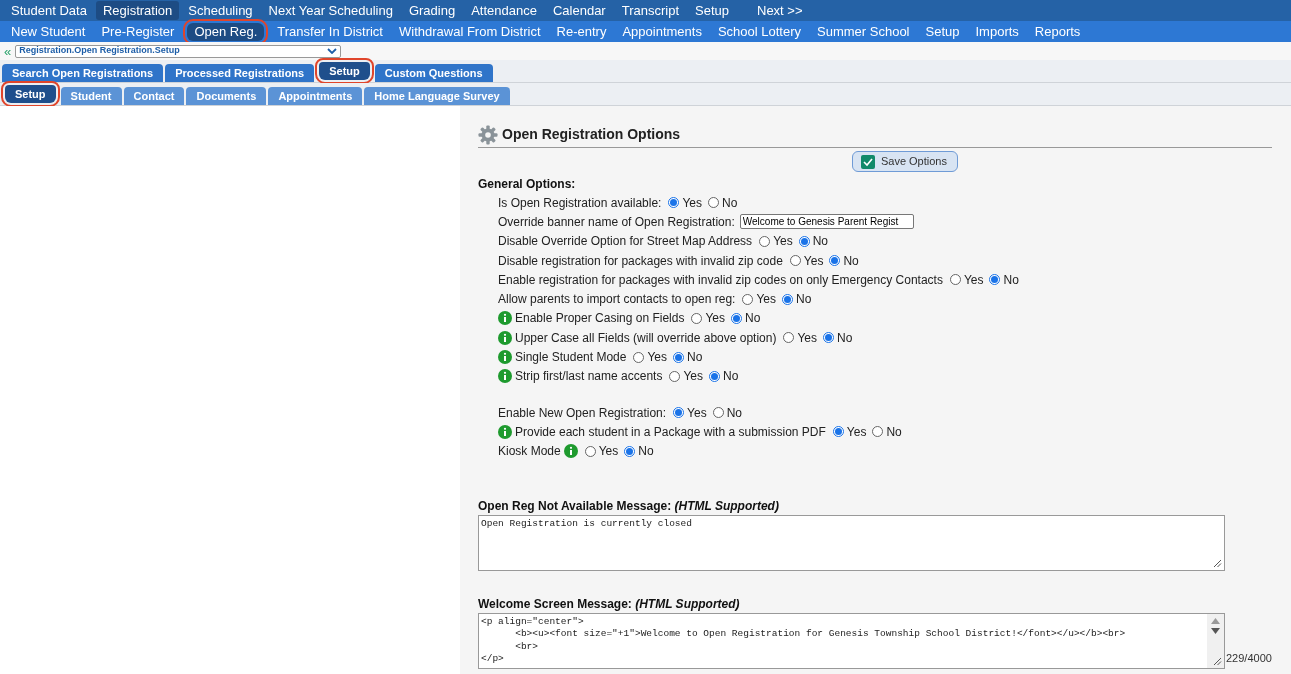  Describe the element at coordinates (851, 542) in the screenshot. I see `text-area: Open Registration is currently closed` at that location.